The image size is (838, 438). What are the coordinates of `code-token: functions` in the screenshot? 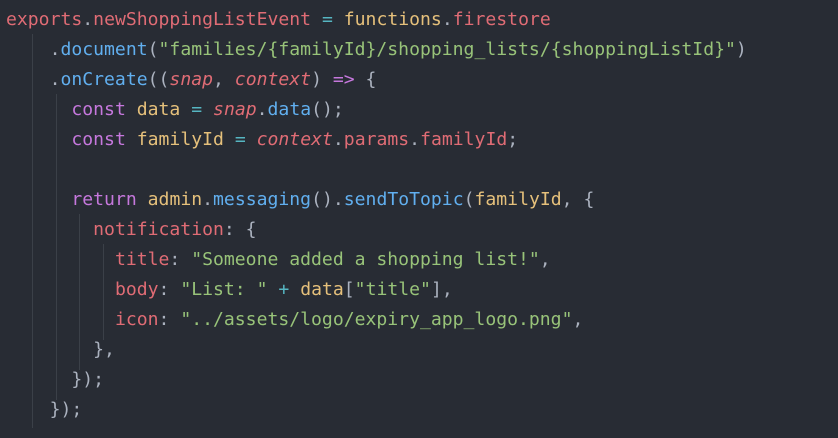 It's located at (392, 19).